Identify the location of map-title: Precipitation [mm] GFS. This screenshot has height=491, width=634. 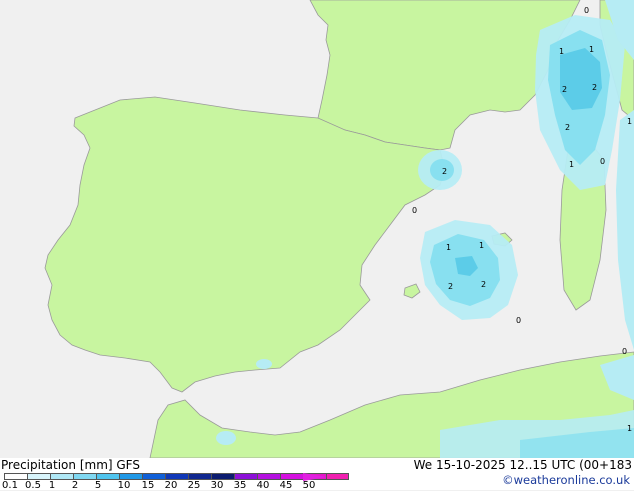
(70, 465).